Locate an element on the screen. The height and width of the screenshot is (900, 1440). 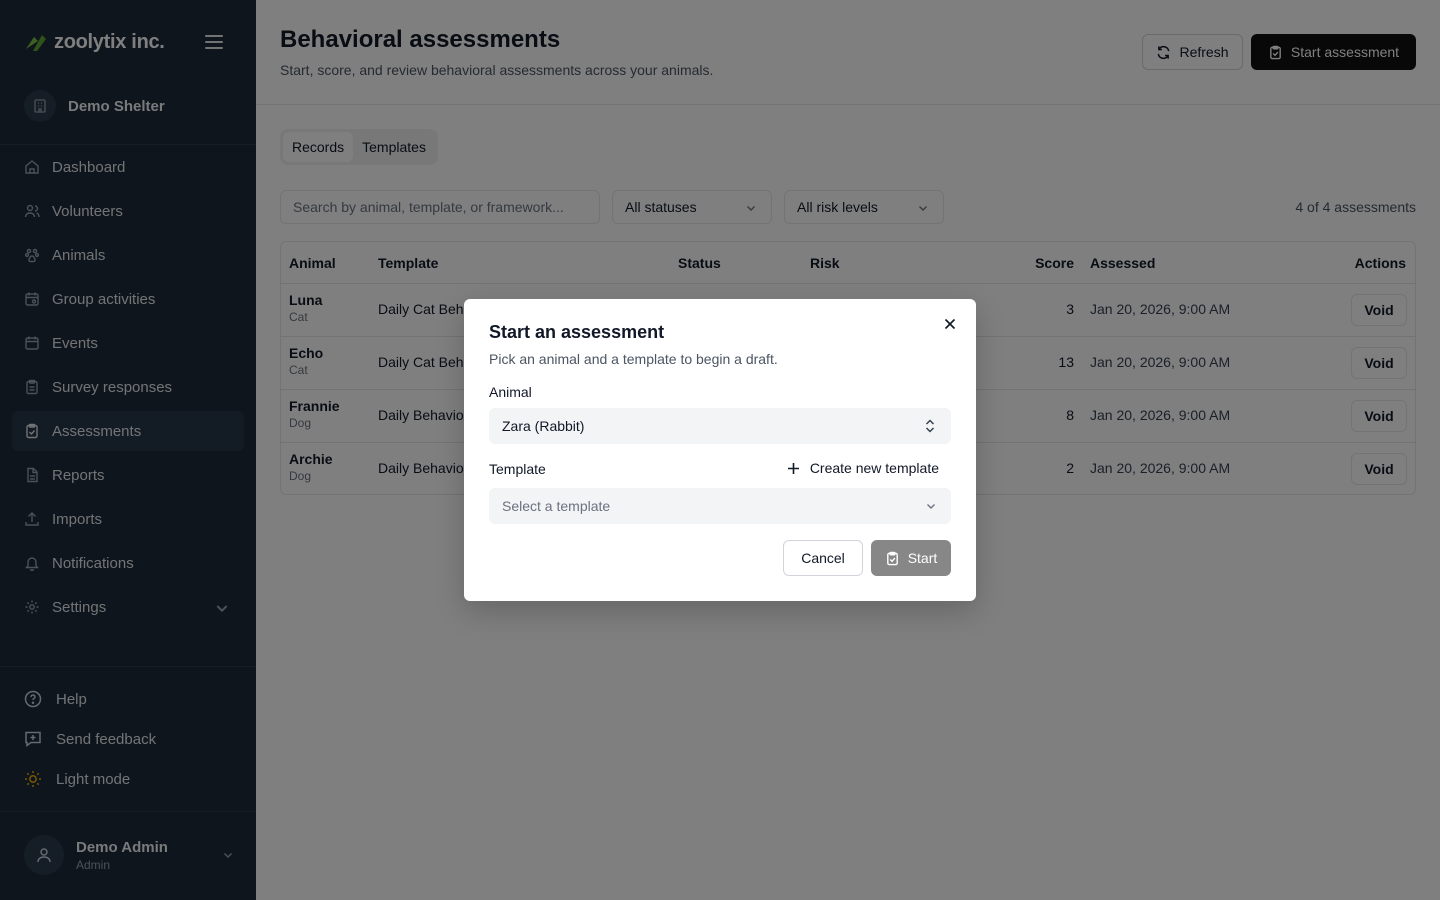
dialog-title: Start an assessment is located at coordinates (577, 332).